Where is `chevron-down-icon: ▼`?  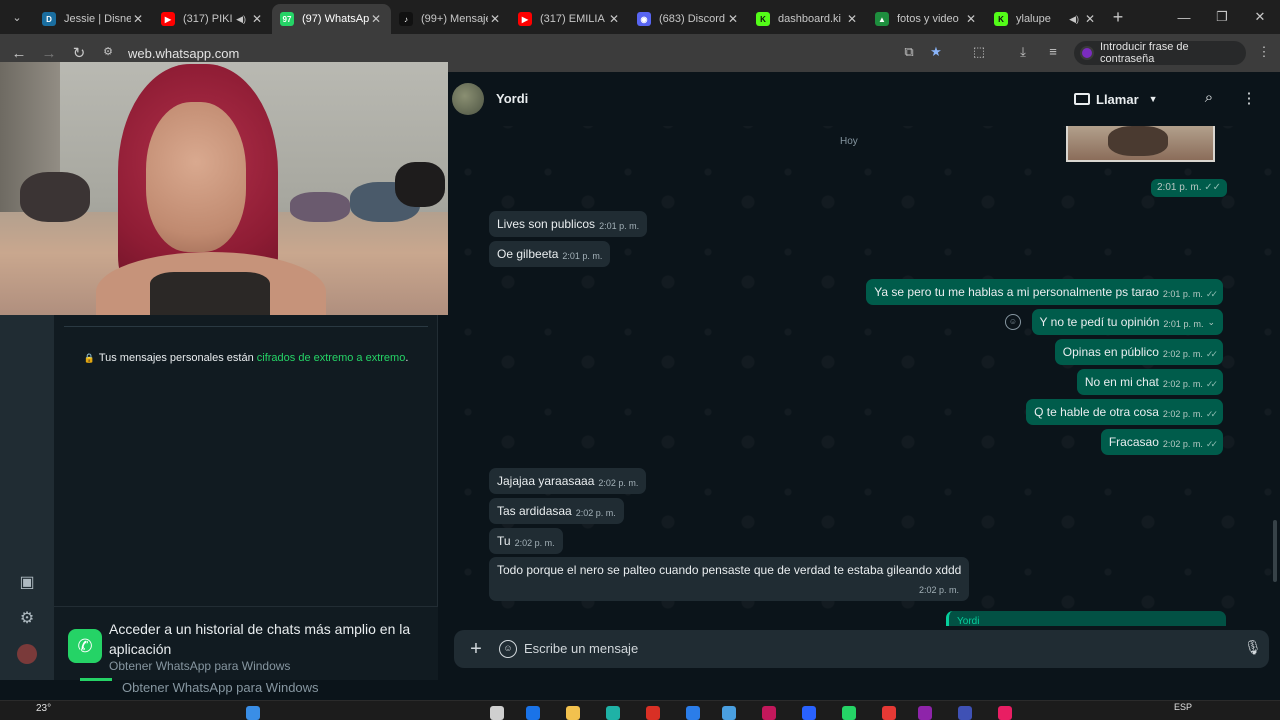
chevron-down-icon: ▼ is located at coordinates (1153, 99).